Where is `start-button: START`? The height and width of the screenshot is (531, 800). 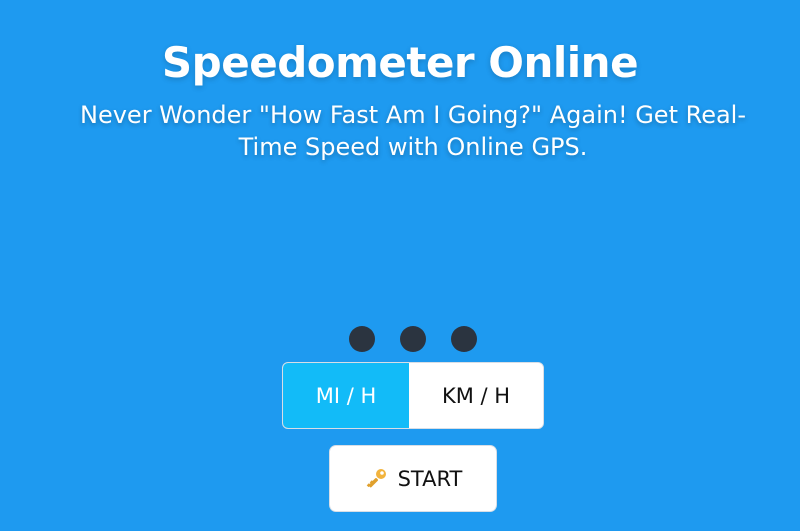 start-button: START is located at coordinates (413, 478).